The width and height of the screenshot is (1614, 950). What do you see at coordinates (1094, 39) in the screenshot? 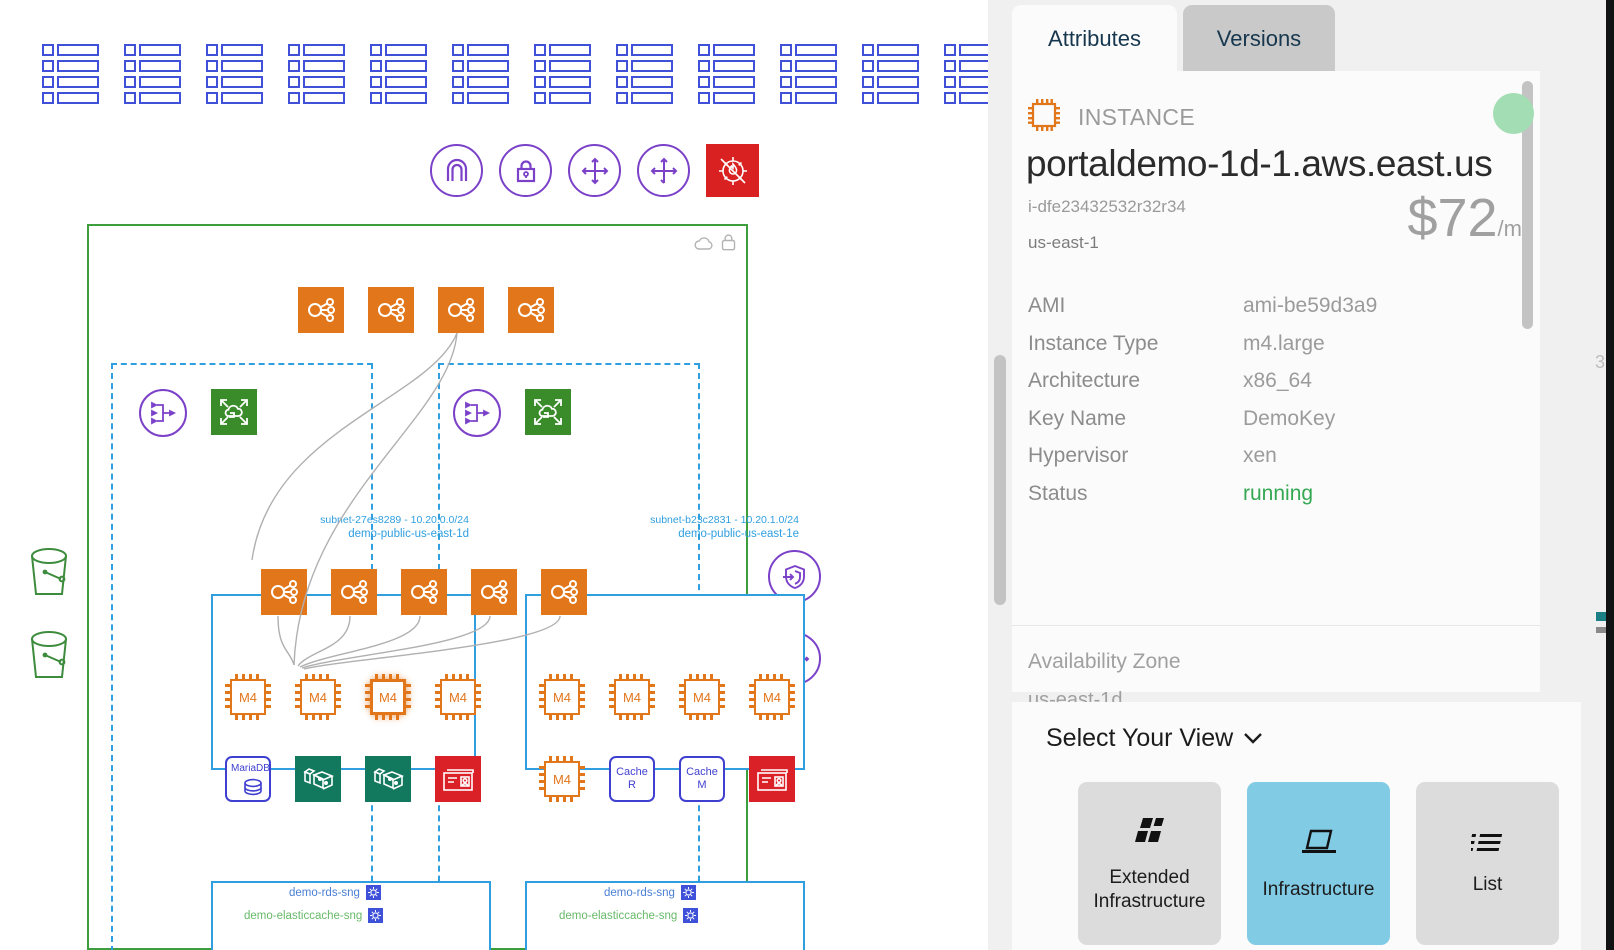
I see `tab-attributes: Attributes` at bounding box center [1094, 39].